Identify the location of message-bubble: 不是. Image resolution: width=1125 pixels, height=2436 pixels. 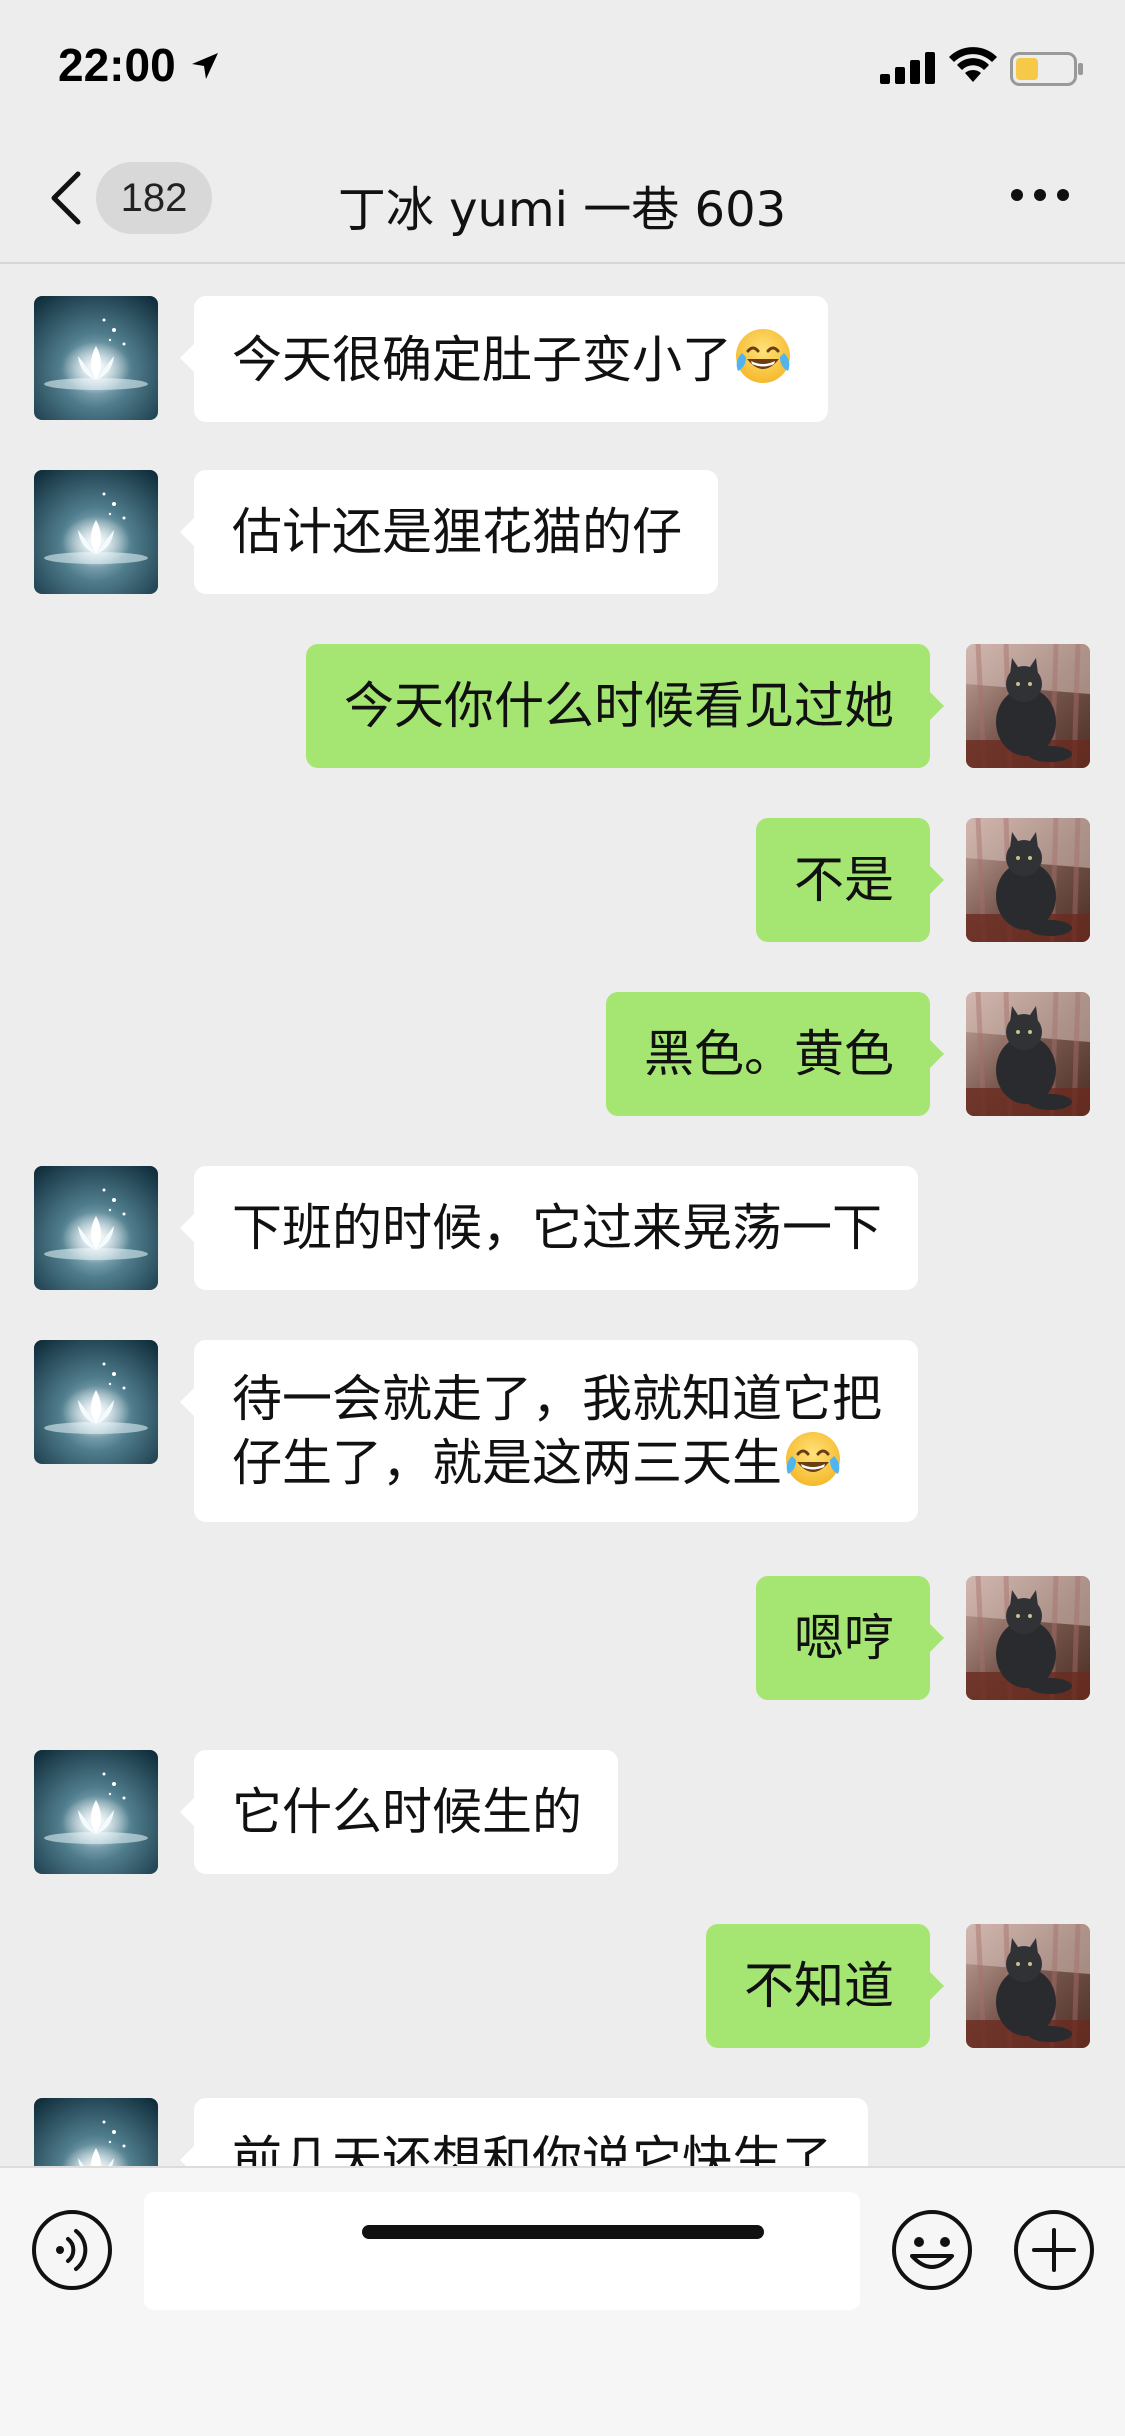
(850, 880).